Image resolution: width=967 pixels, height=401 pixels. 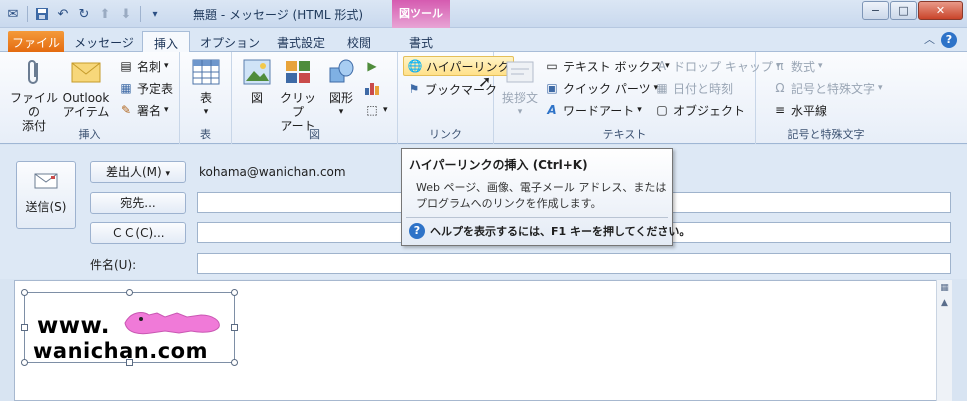 I want to click on customize-qat-icon: ▾, so click(x=155, y=14).